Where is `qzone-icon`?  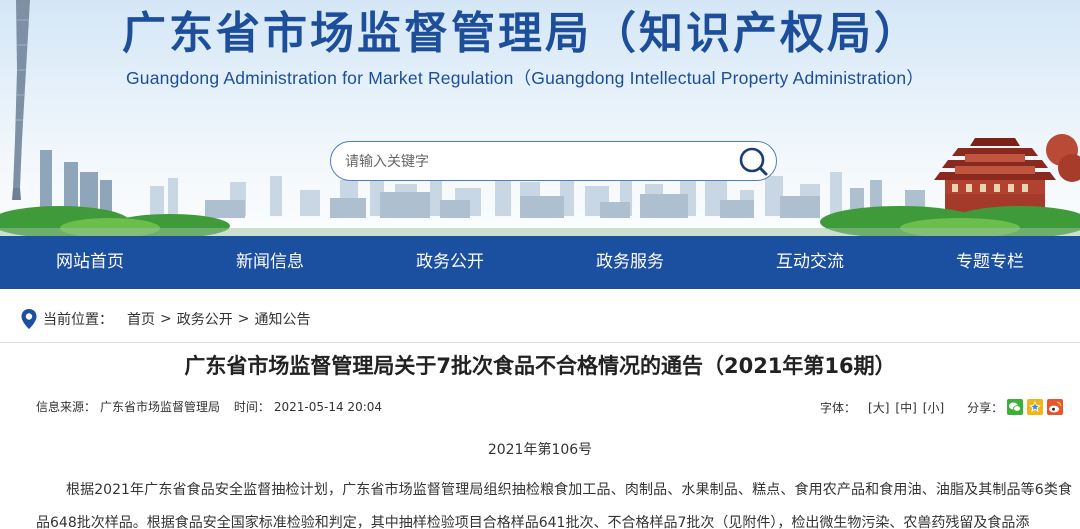
qzone-icon is located at coordinates (1035, 407).